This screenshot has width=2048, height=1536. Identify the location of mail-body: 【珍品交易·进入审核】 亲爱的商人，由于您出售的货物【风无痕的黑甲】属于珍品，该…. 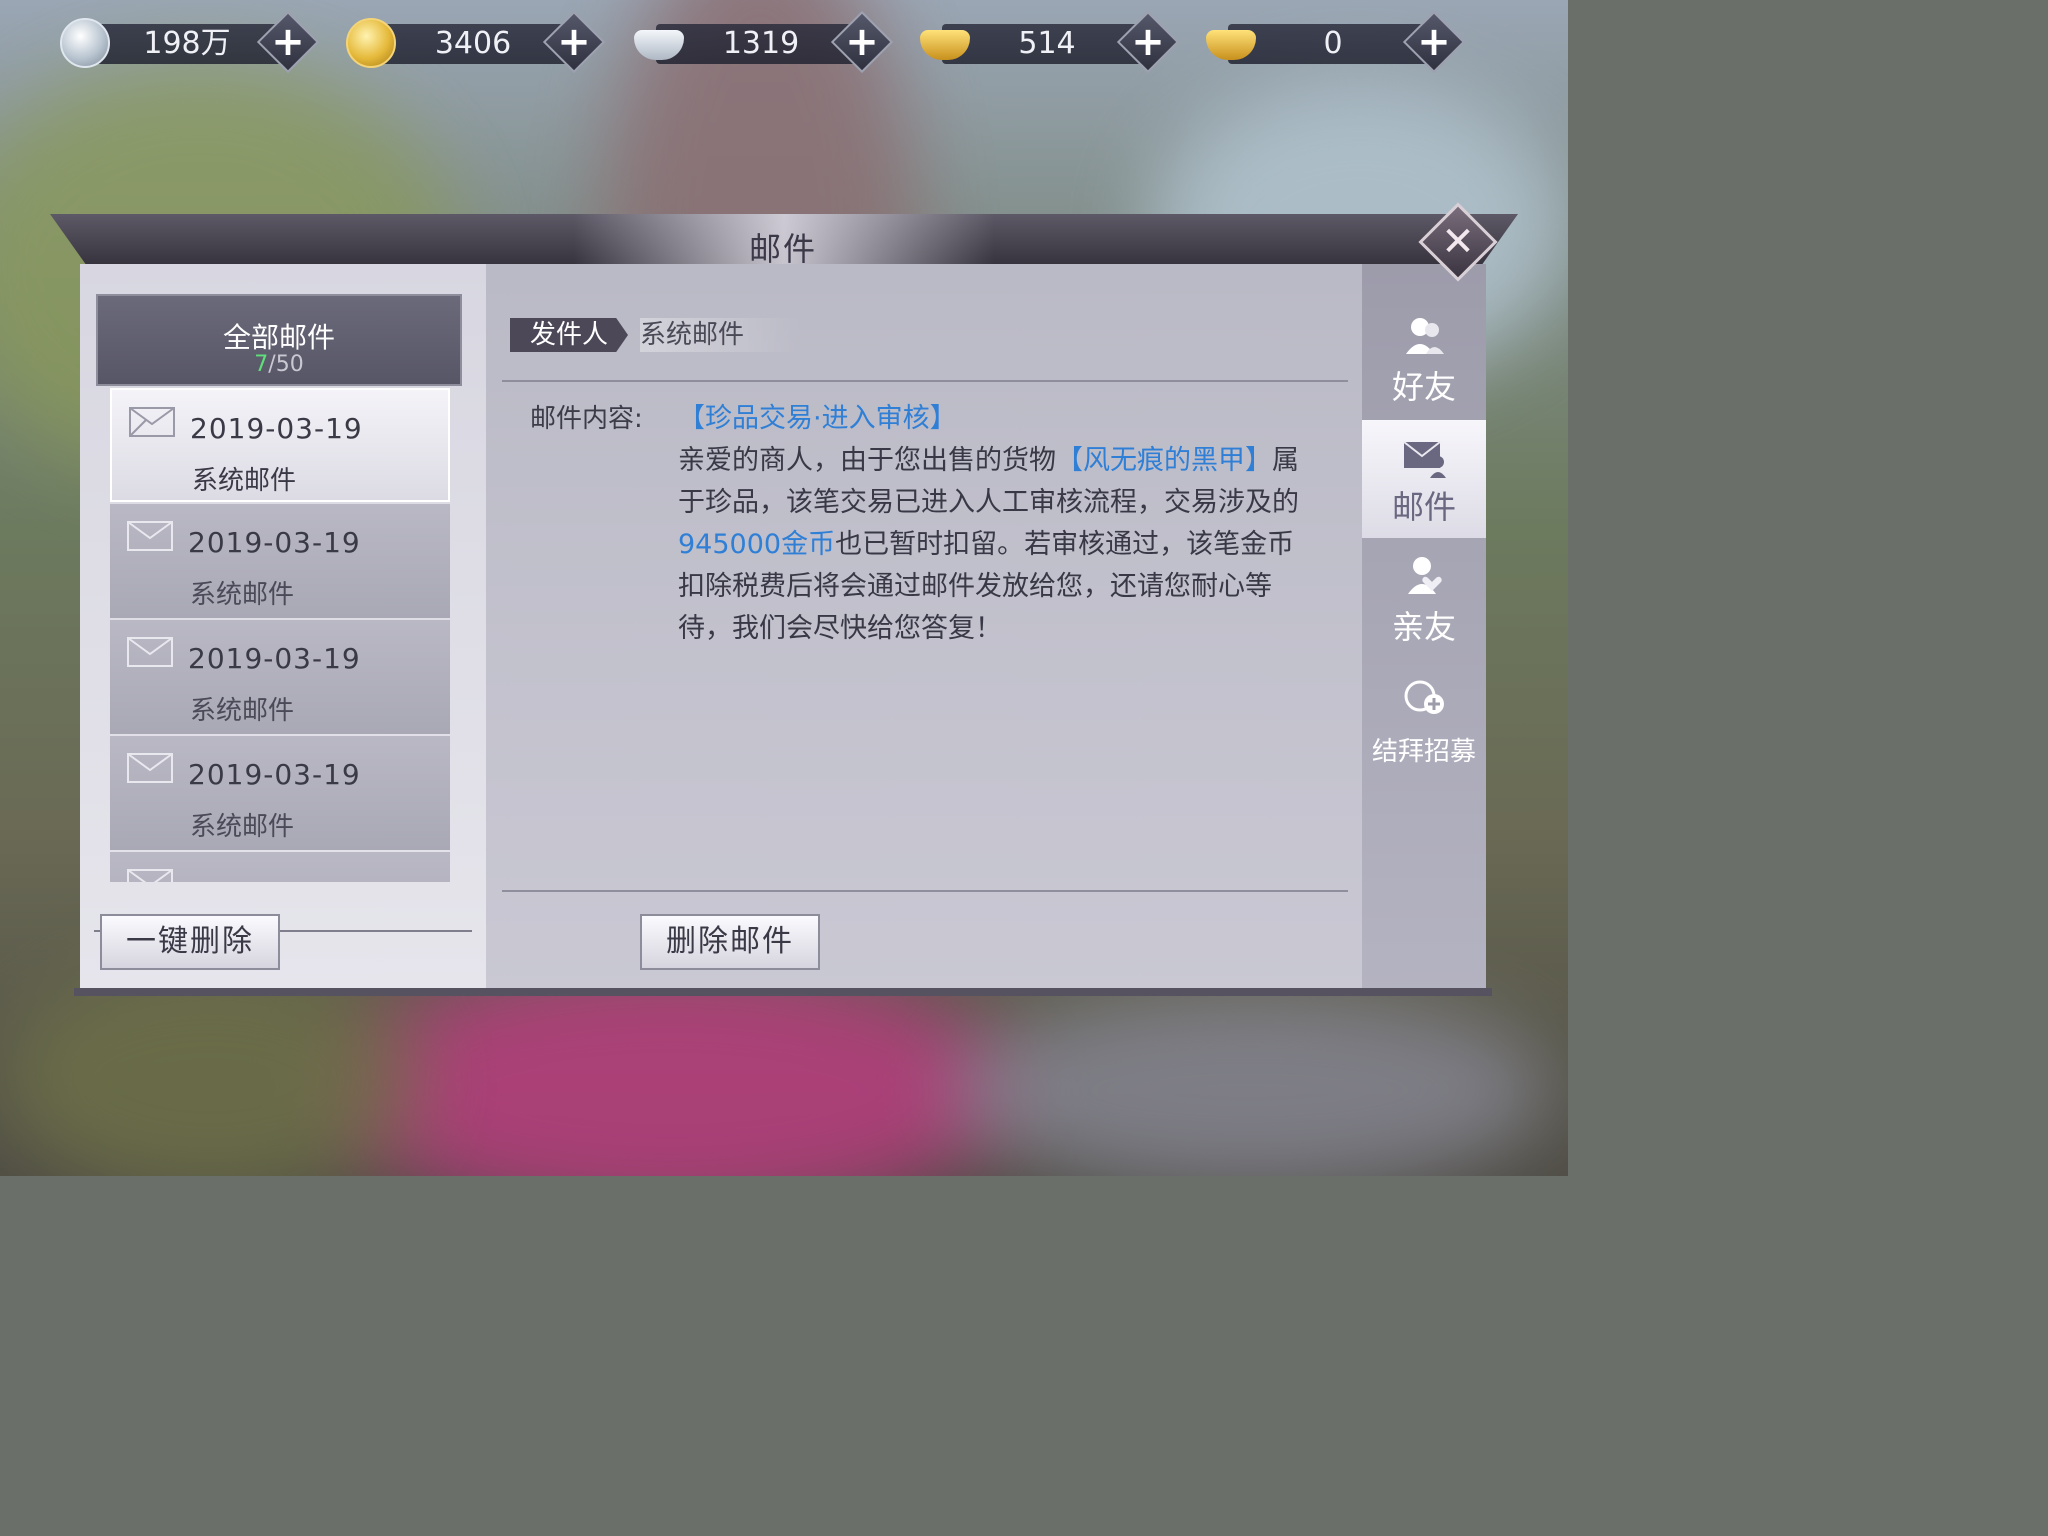
(991, 524).